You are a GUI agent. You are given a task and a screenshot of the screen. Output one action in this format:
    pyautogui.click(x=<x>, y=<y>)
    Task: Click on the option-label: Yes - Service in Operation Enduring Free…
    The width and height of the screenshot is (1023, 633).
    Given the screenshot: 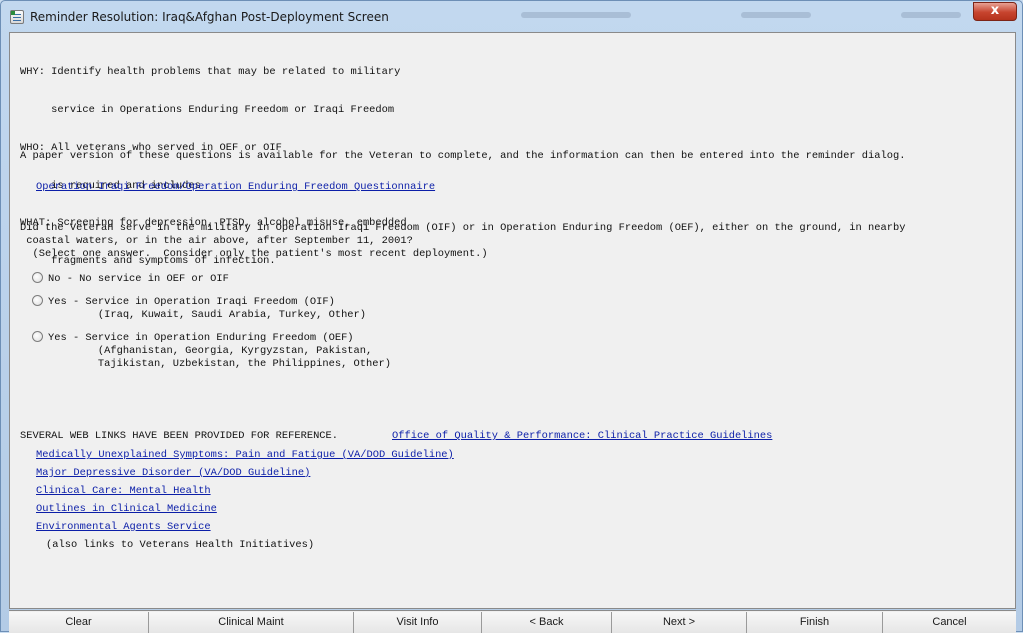 What is the action you would take?
    pyautogui.click(x=201, y=338)
    